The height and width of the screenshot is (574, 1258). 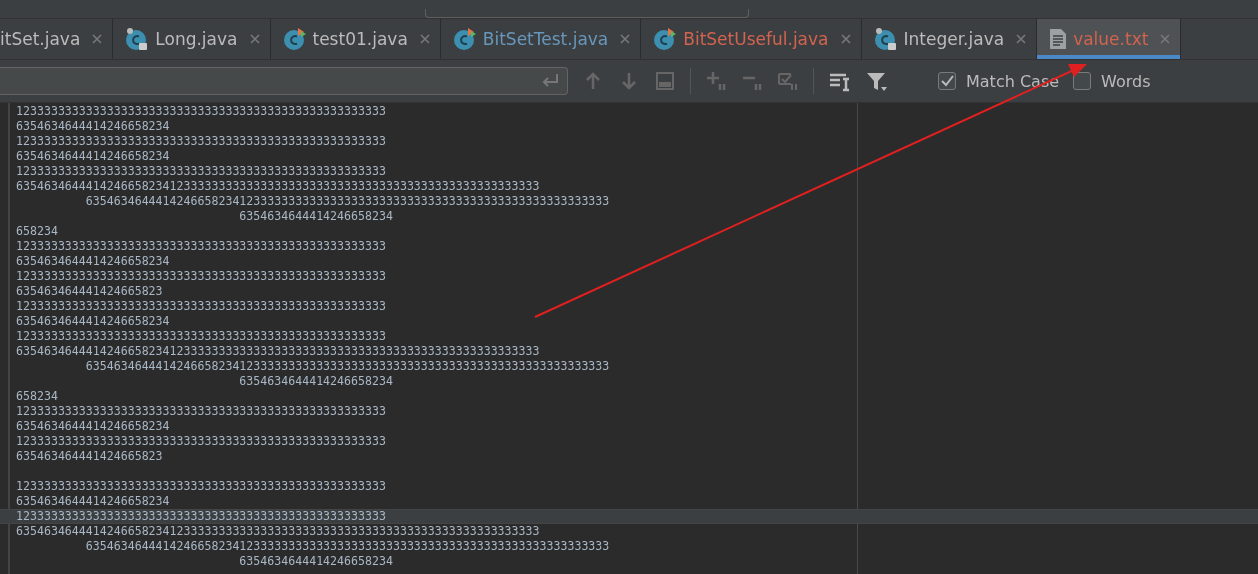 What do you see at coordinates (284, 81) in the screenshot?
I see `search-field` at bounding box center [284, 81].